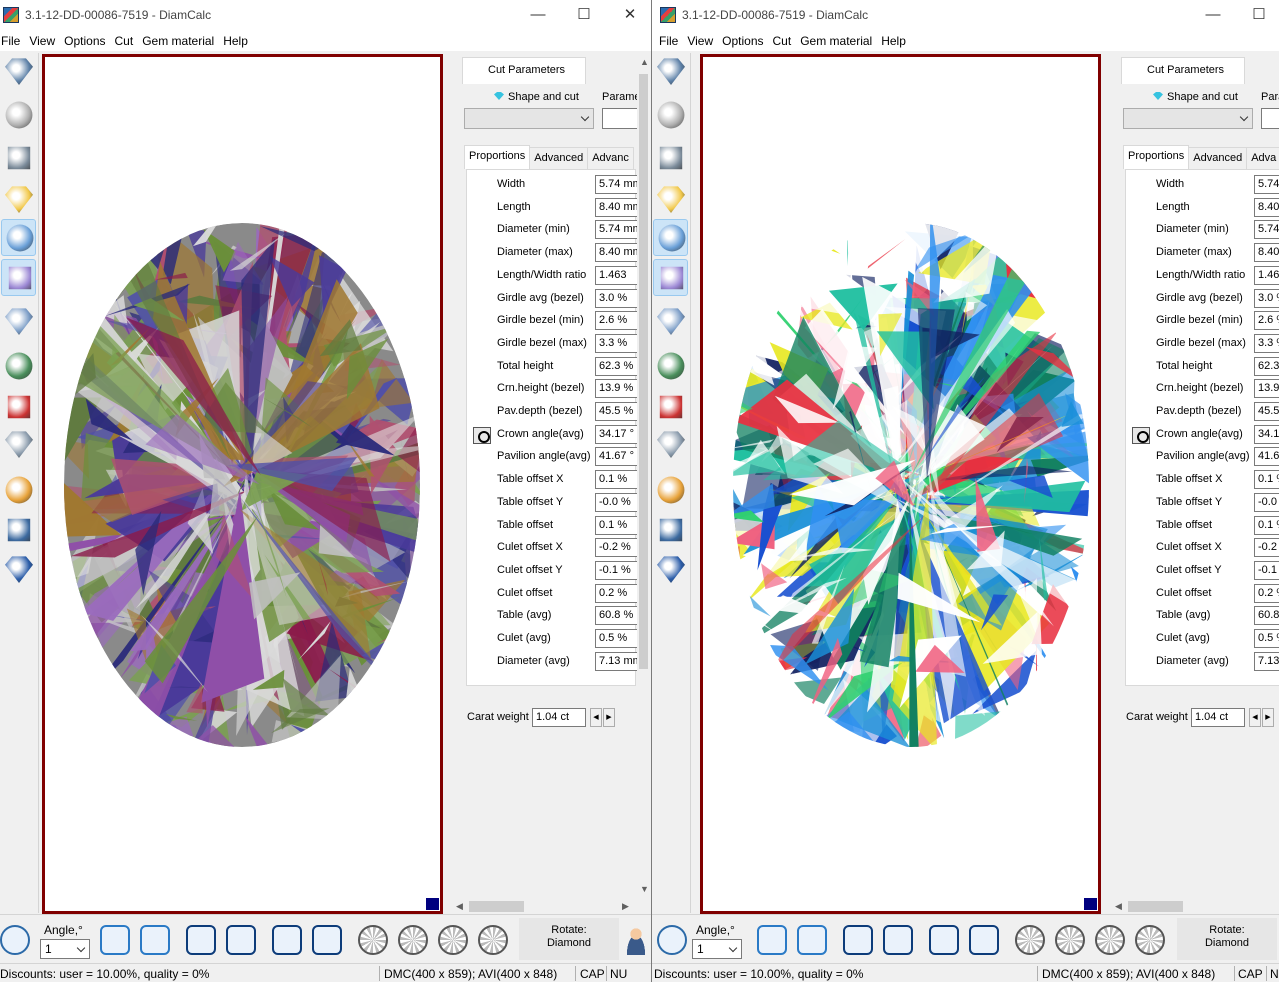 Image resolution: width=1279 pixels, height=982 pixels. I want to click on wireframe-view-icon, so click(493, 940).